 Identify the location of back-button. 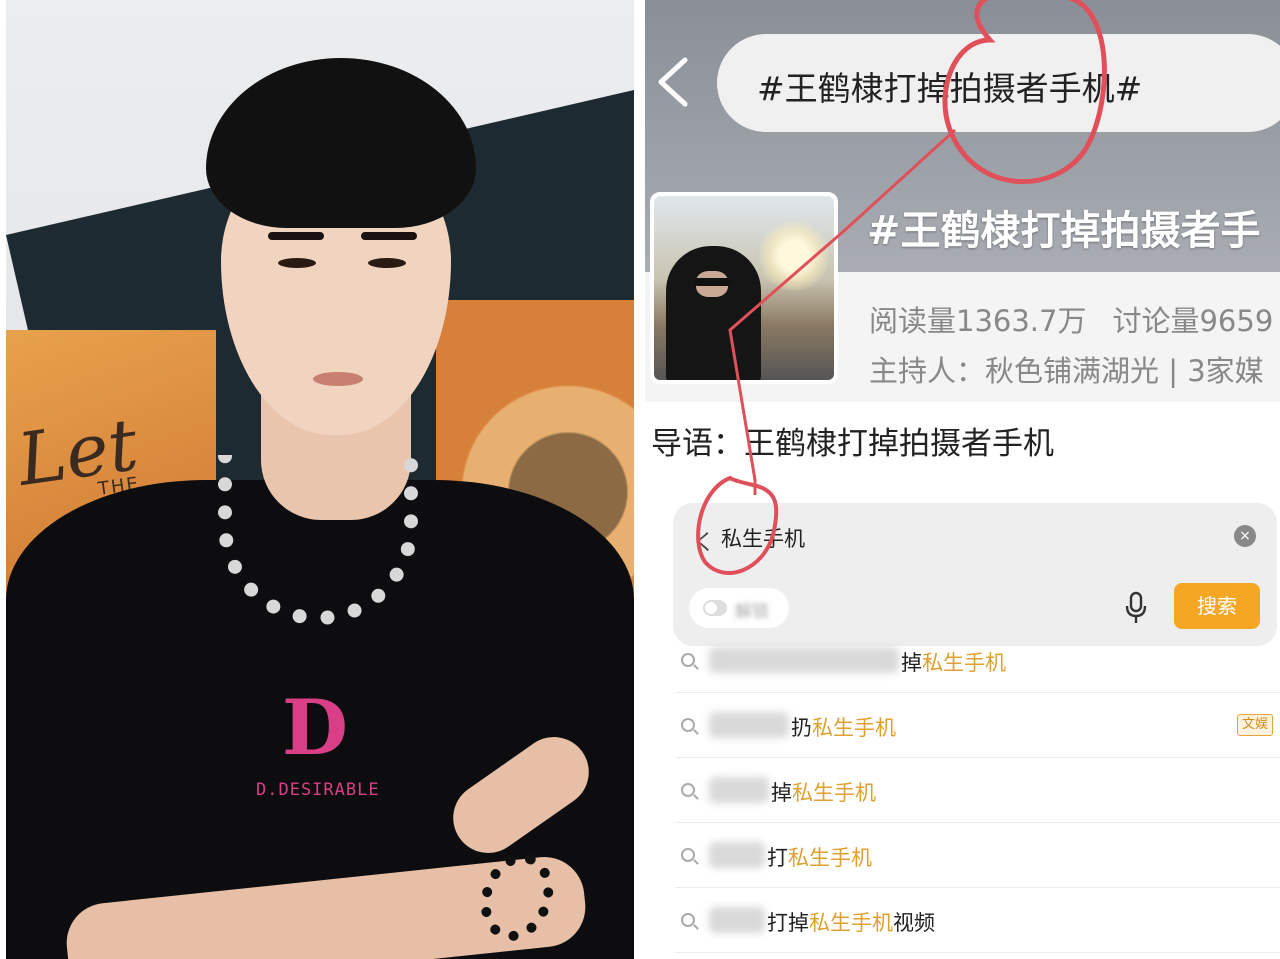
(673, 82).